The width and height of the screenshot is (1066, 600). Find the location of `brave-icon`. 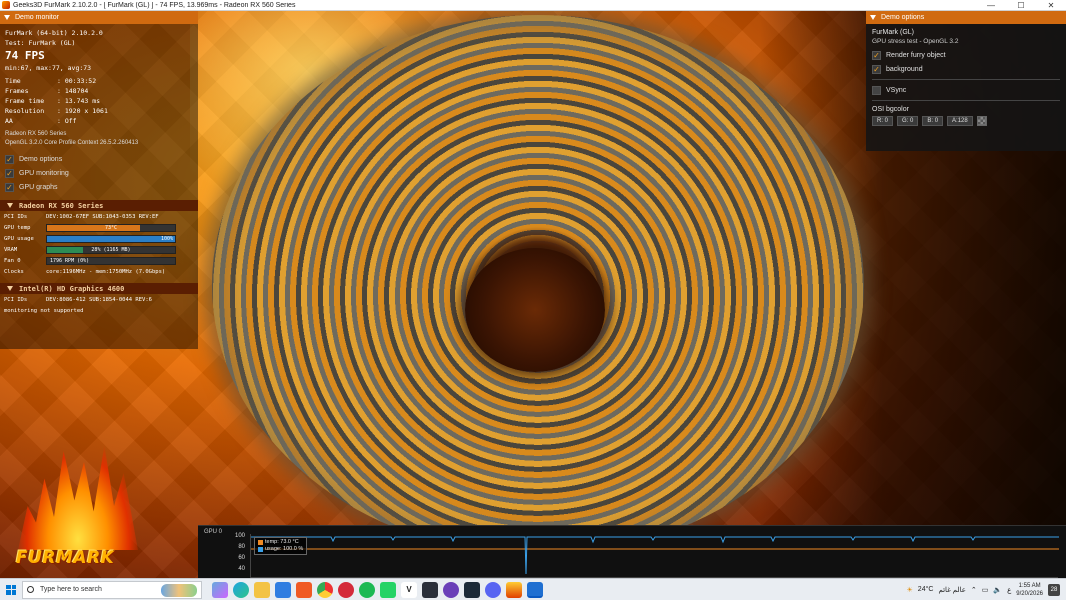

brave-icon is located at coordinates (304, 589).